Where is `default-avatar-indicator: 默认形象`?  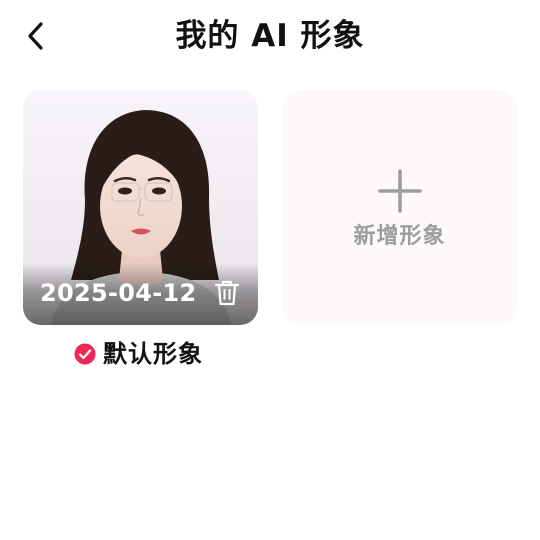
default-avatar-indicator: 默认形象 is located at coordinates (138, 354).